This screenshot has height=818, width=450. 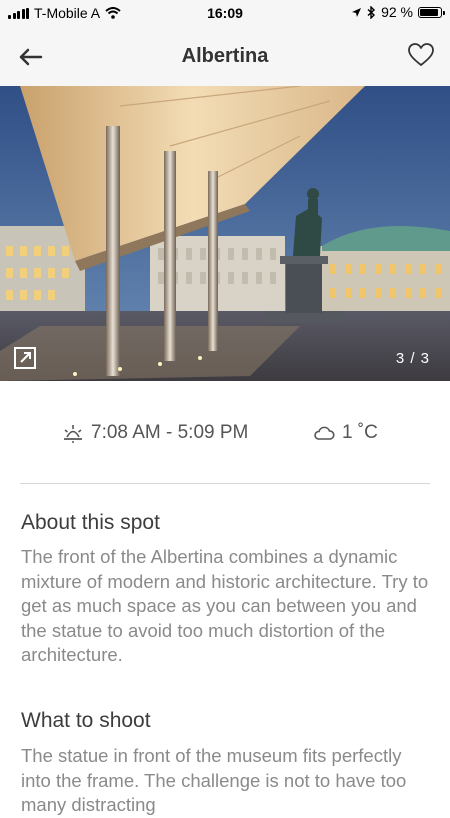 I want to click on location-icon, so click(x=357, y=12).